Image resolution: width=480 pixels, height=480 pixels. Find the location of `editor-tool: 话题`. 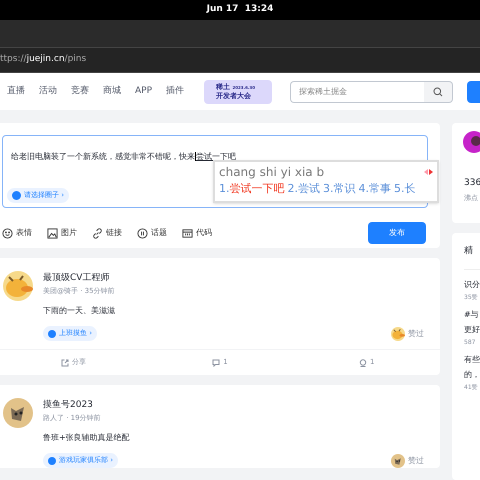

editor-tool: 话题 is located at coordinates (156, 233).